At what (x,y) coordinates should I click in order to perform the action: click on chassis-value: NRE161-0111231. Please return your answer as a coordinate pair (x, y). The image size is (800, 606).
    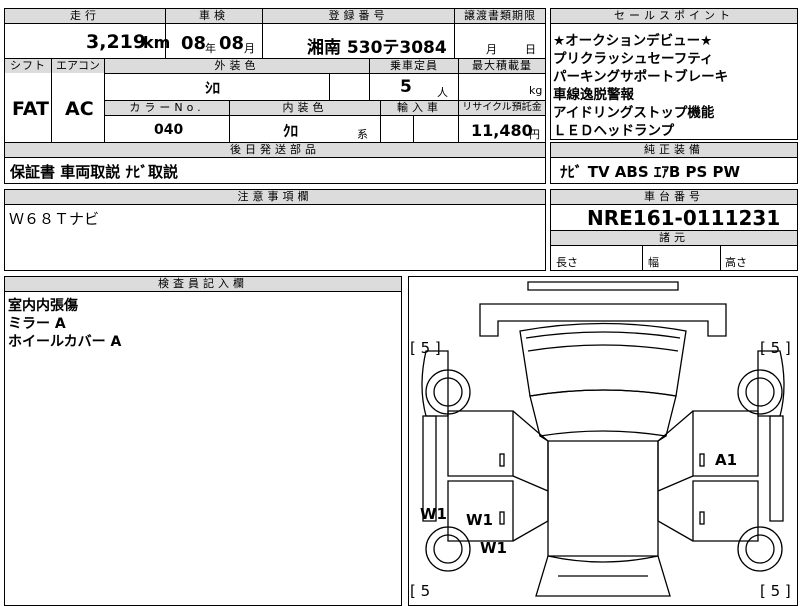
    Looking at the image, I should click on (684, 218).